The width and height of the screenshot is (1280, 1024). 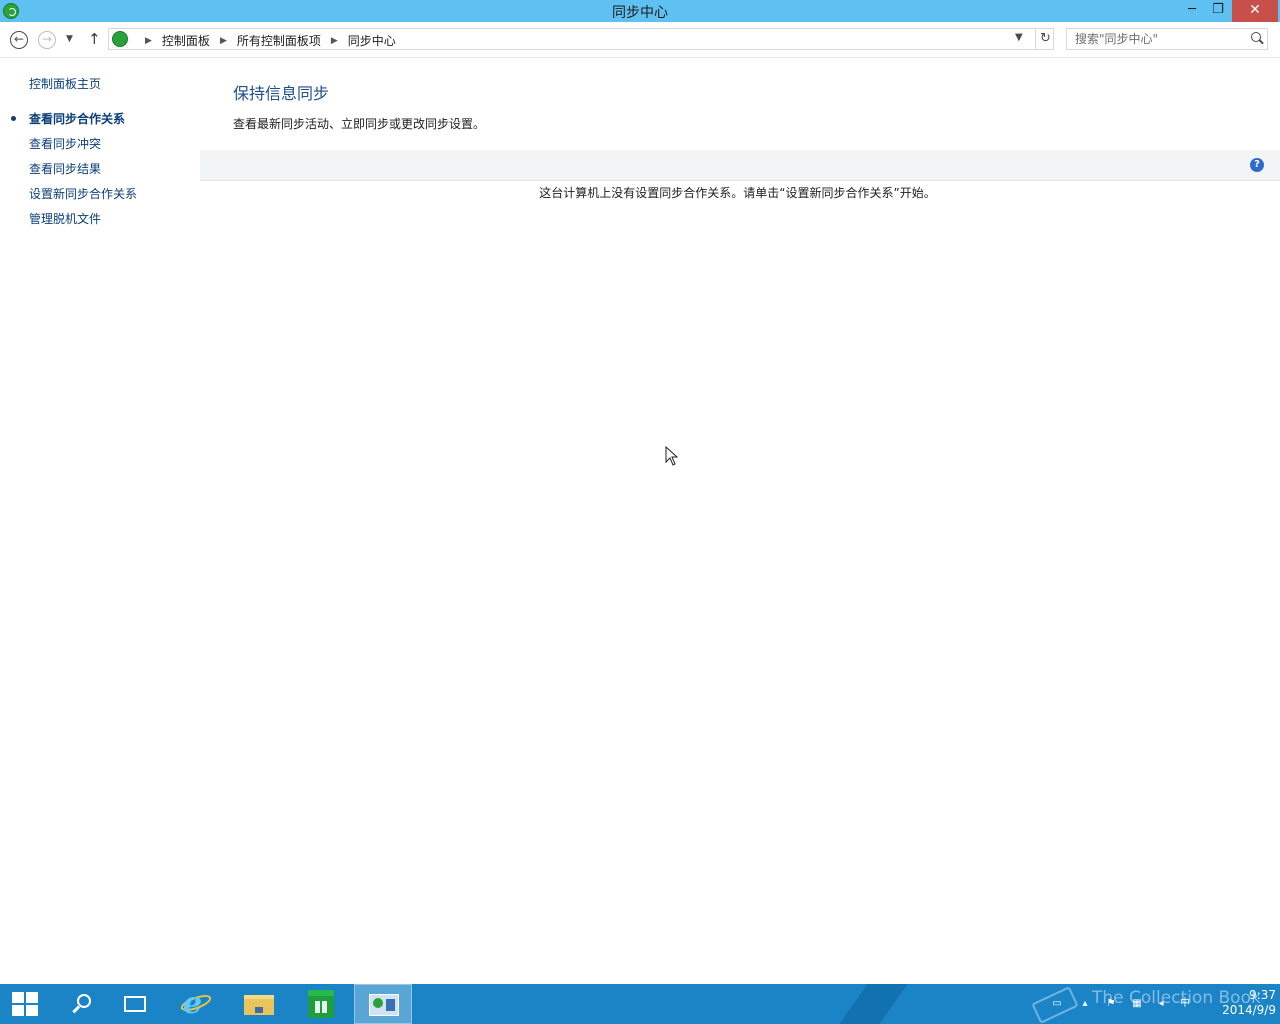 What do you see at coordinates (120, 39) in the screenshot?
I see `sync-center-icon` at bounding box center [120, 39].